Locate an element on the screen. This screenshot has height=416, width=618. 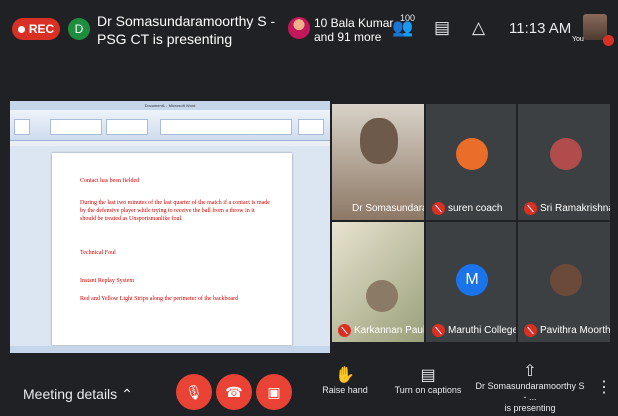
participant-avatar: M is located at coordinates (472, 280).